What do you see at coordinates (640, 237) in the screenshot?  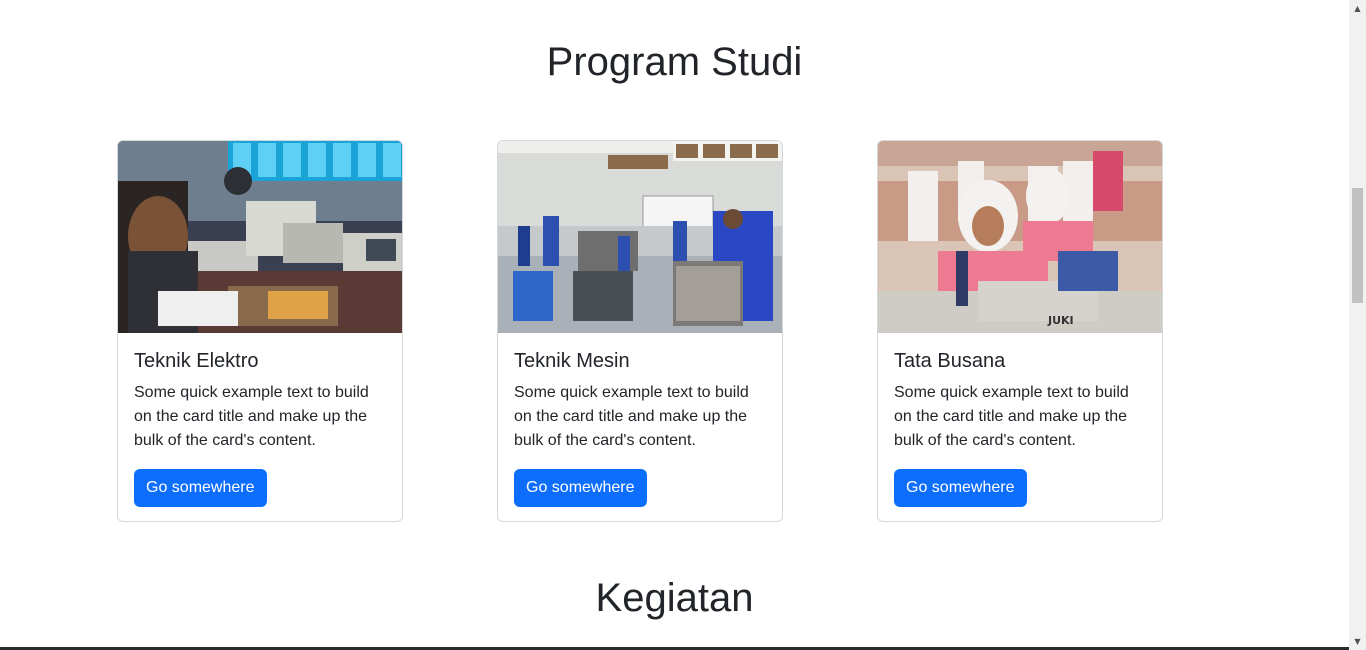 I see `card-image-engine-workshop` at bounding box center [640, 237].